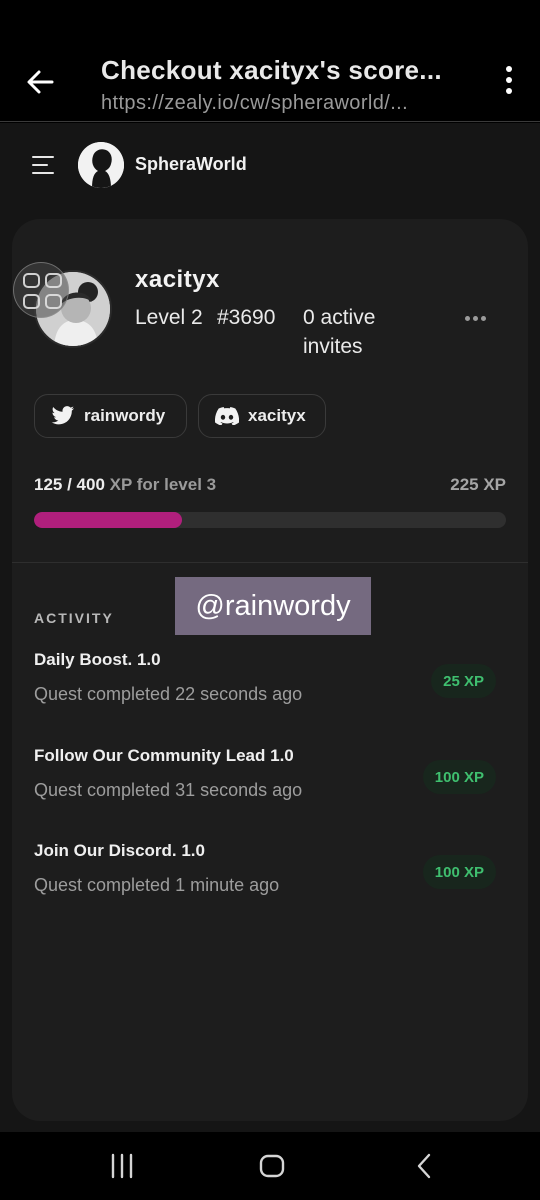 The width and height of the screenshot is (540, 1200). I want to click on xp-progress-label: 125 / 400 XP for level 3, so click(125, 485).